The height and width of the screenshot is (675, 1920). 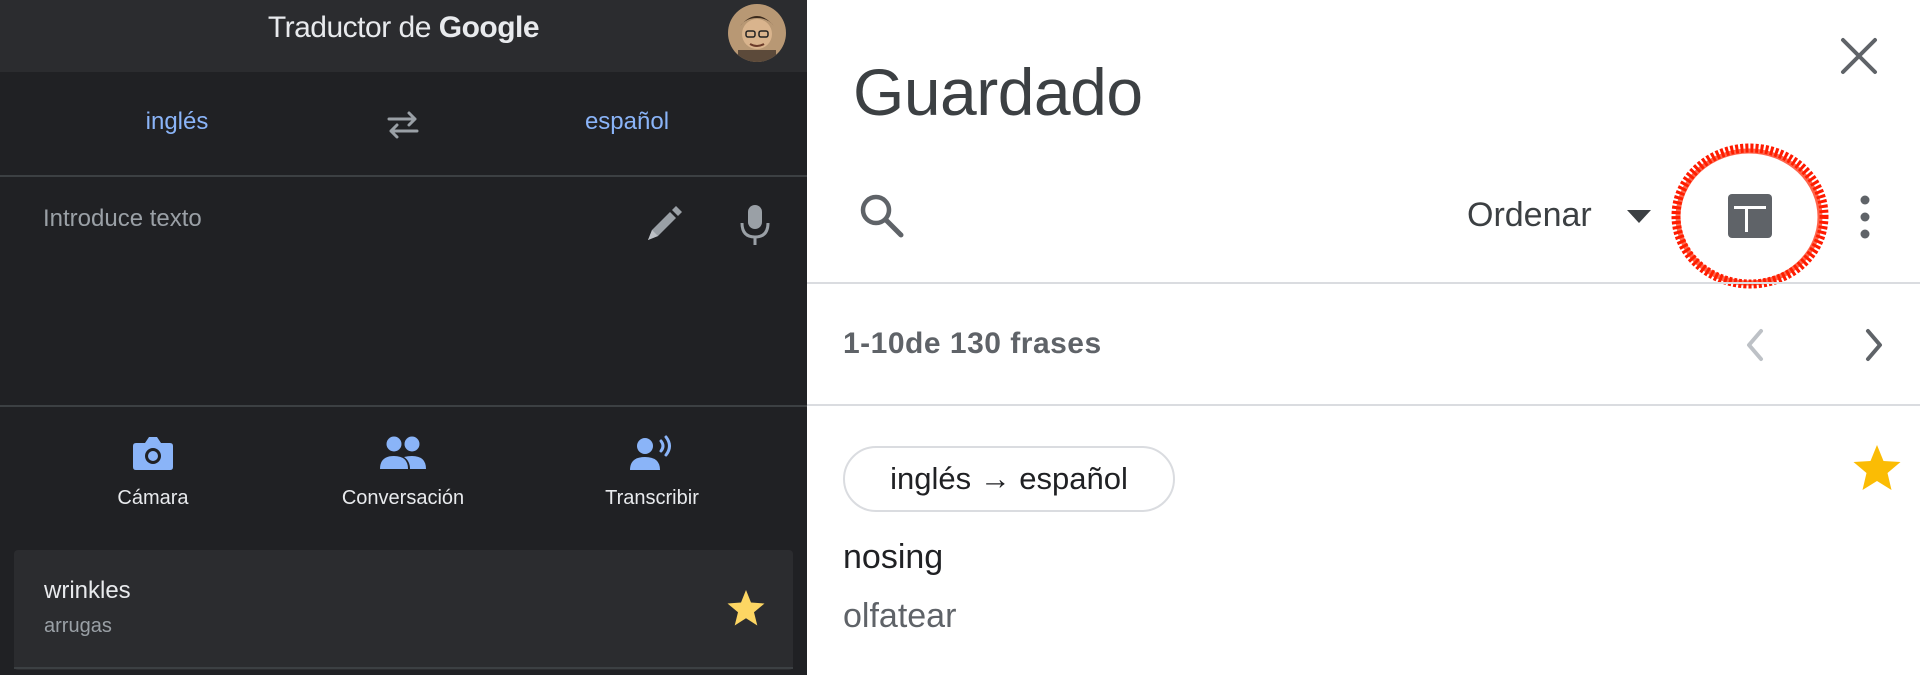 I want to click on transcribe-icon, so click(x=650, y=452).